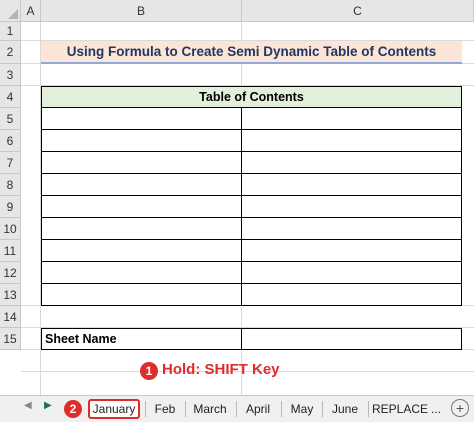  I want to click on toc-cell-c12, so click(351, 272).